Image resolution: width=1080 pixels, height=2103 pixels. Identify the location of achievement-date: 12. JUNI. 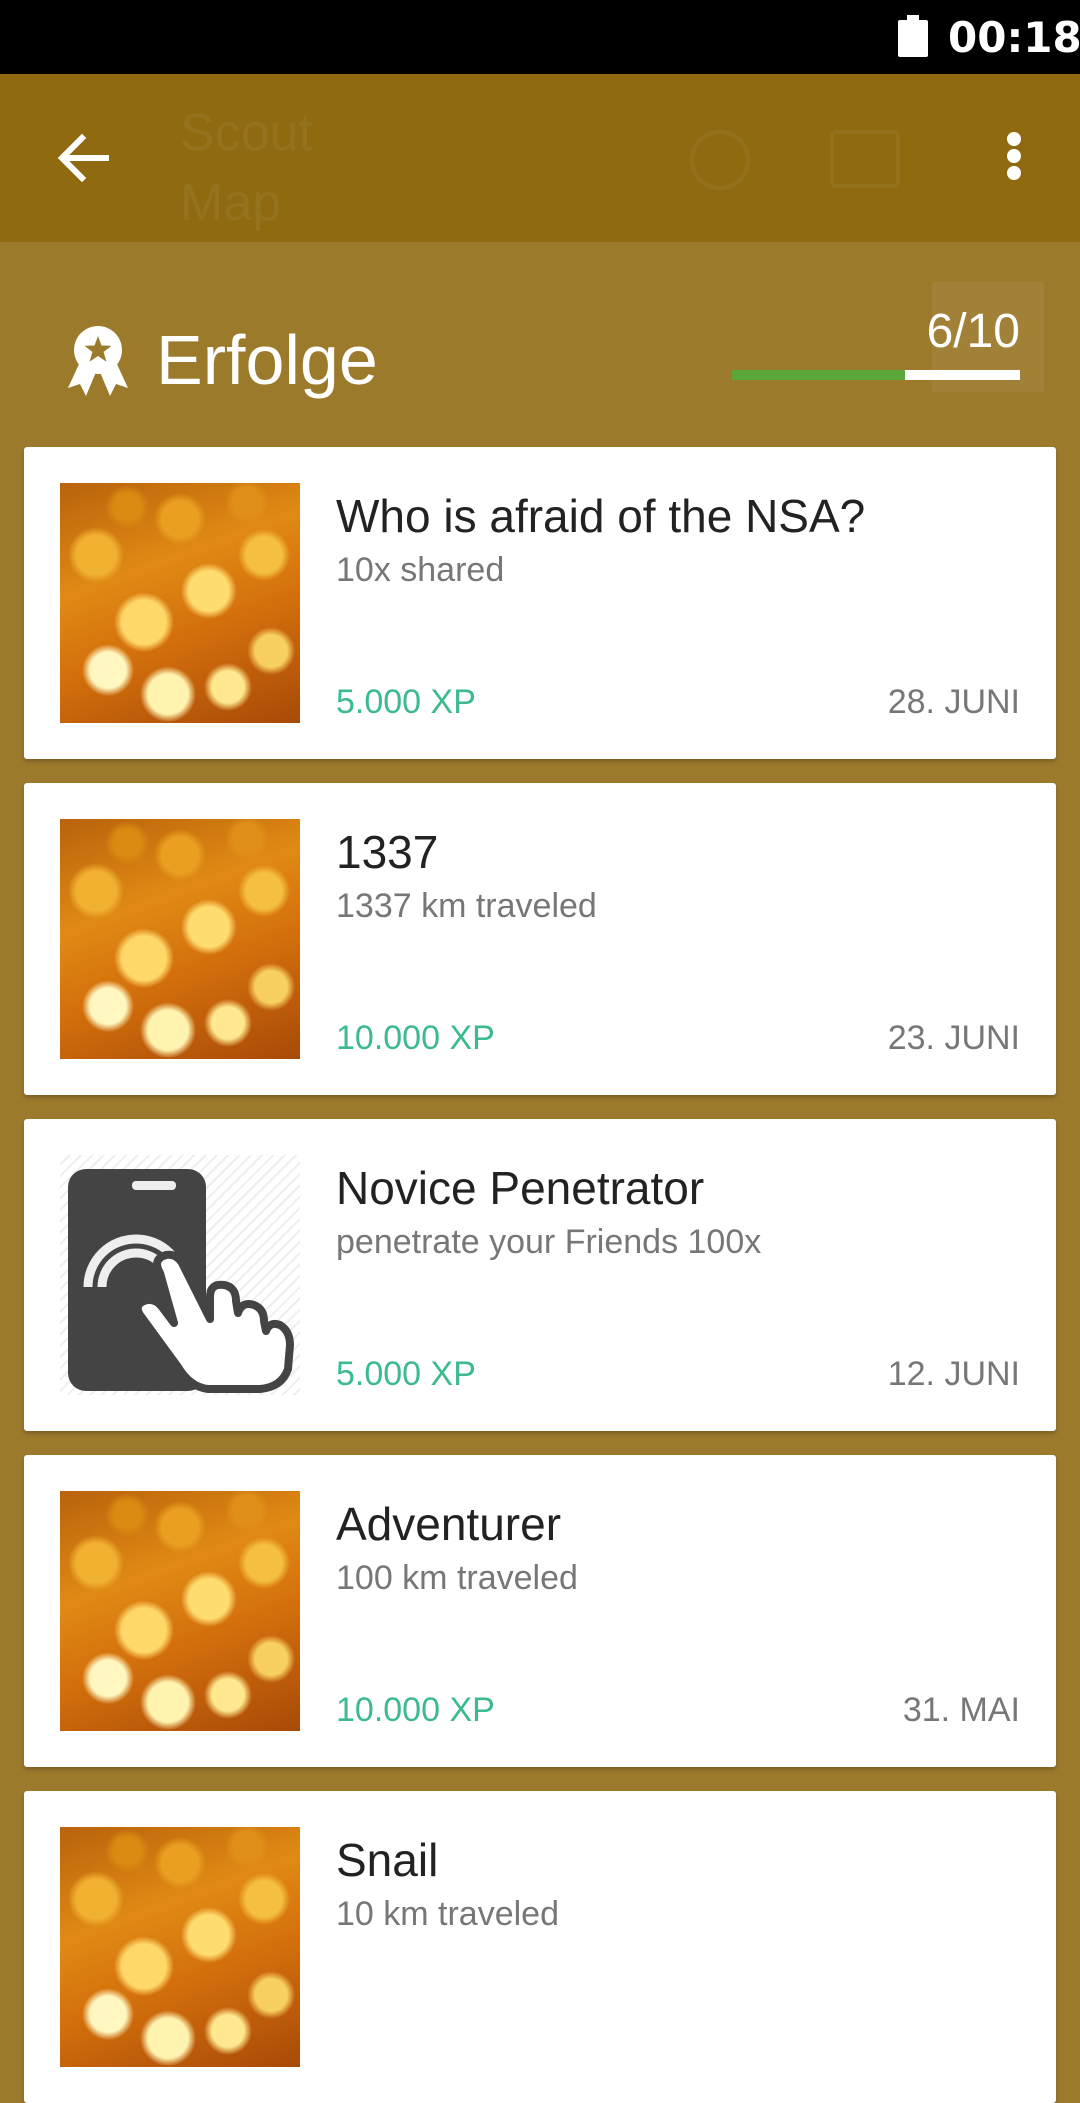
(953, 1374).